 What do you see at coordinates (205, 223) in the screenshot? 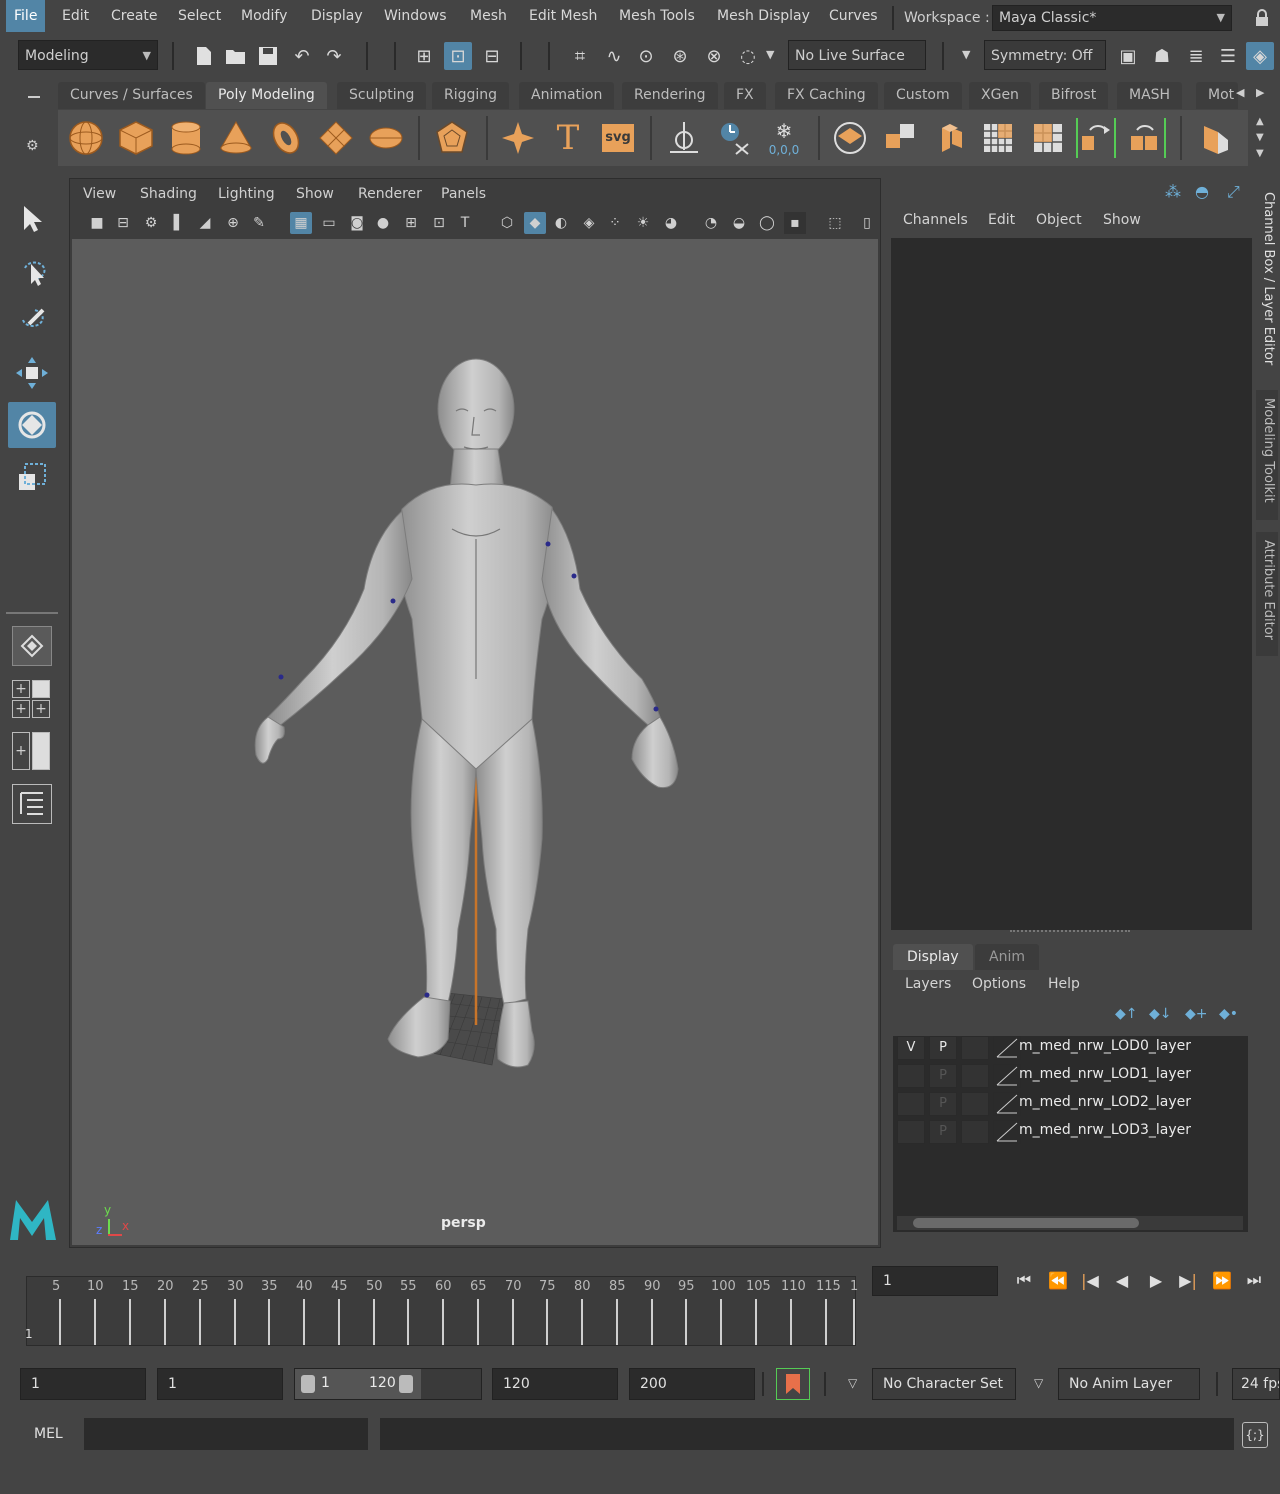
I see `image-plane-icon: ◢` at bounding box center [205, 223].